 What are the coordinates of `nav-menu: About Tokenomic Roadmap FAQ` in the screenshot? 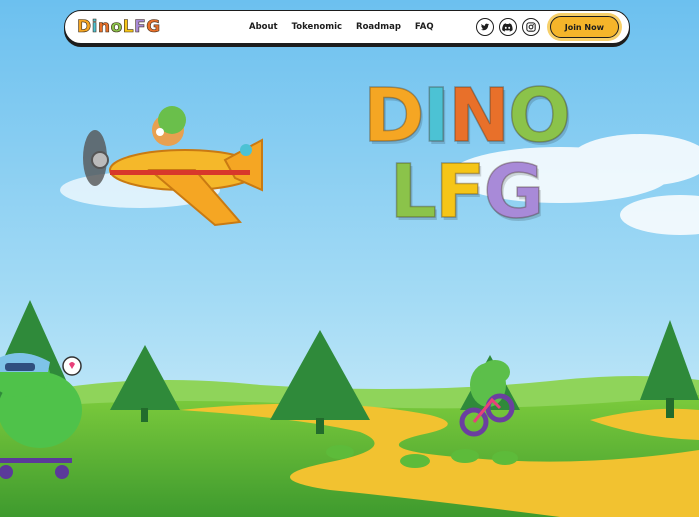 It's located at (341, 27).